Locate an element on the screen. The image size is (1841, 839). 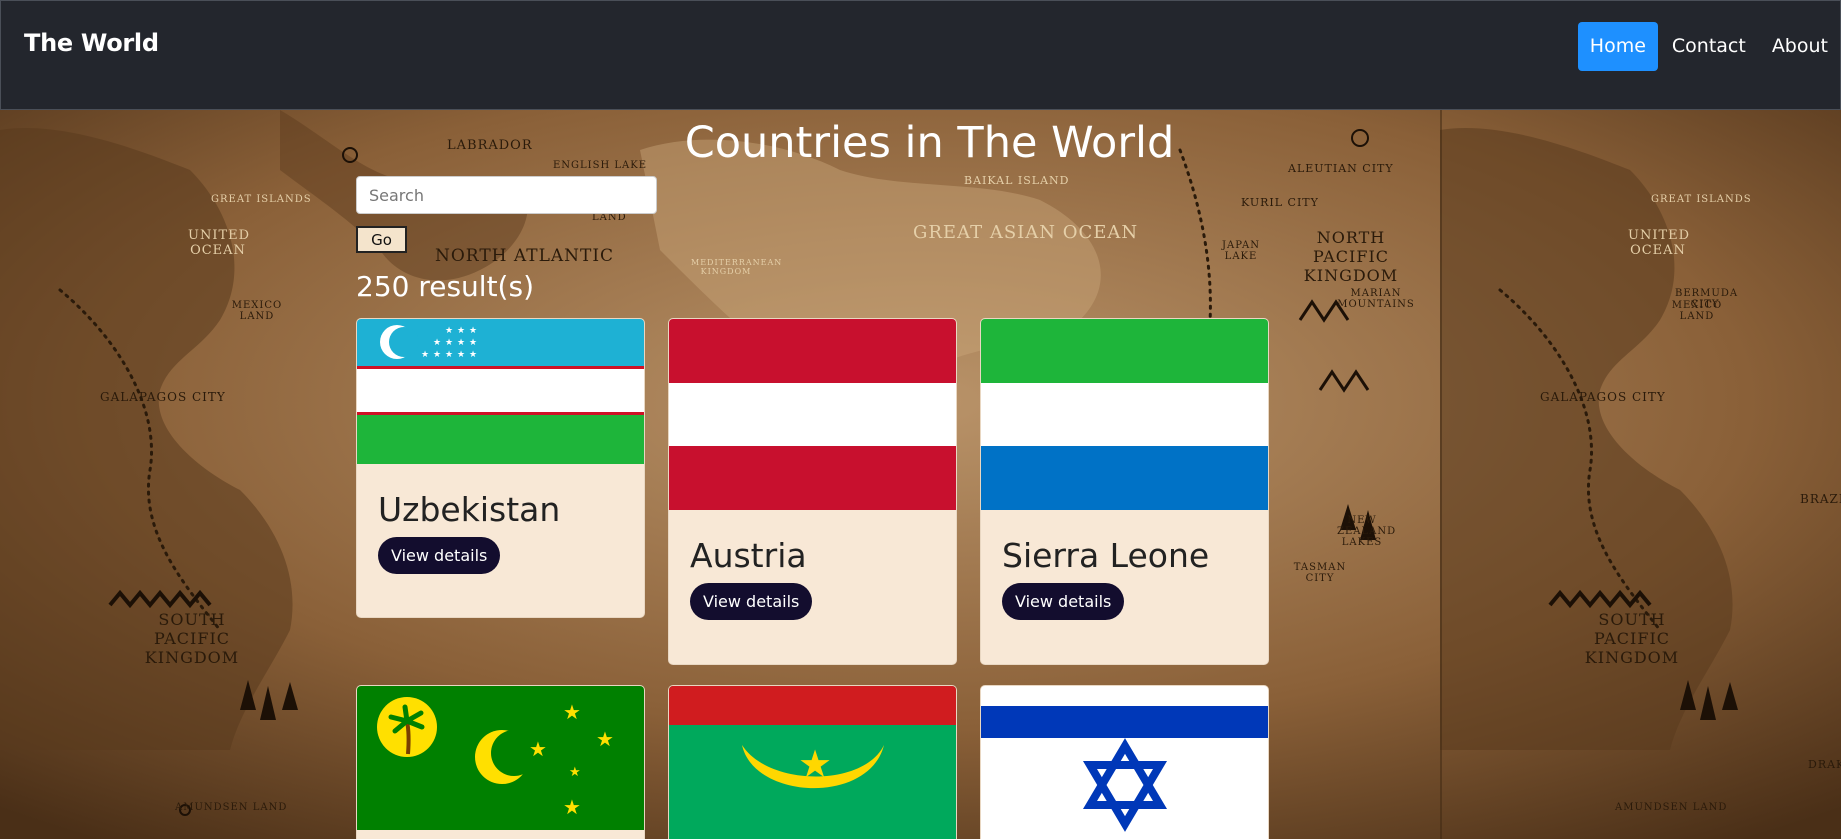
flag-israel is located at coordinates (1124, 762).